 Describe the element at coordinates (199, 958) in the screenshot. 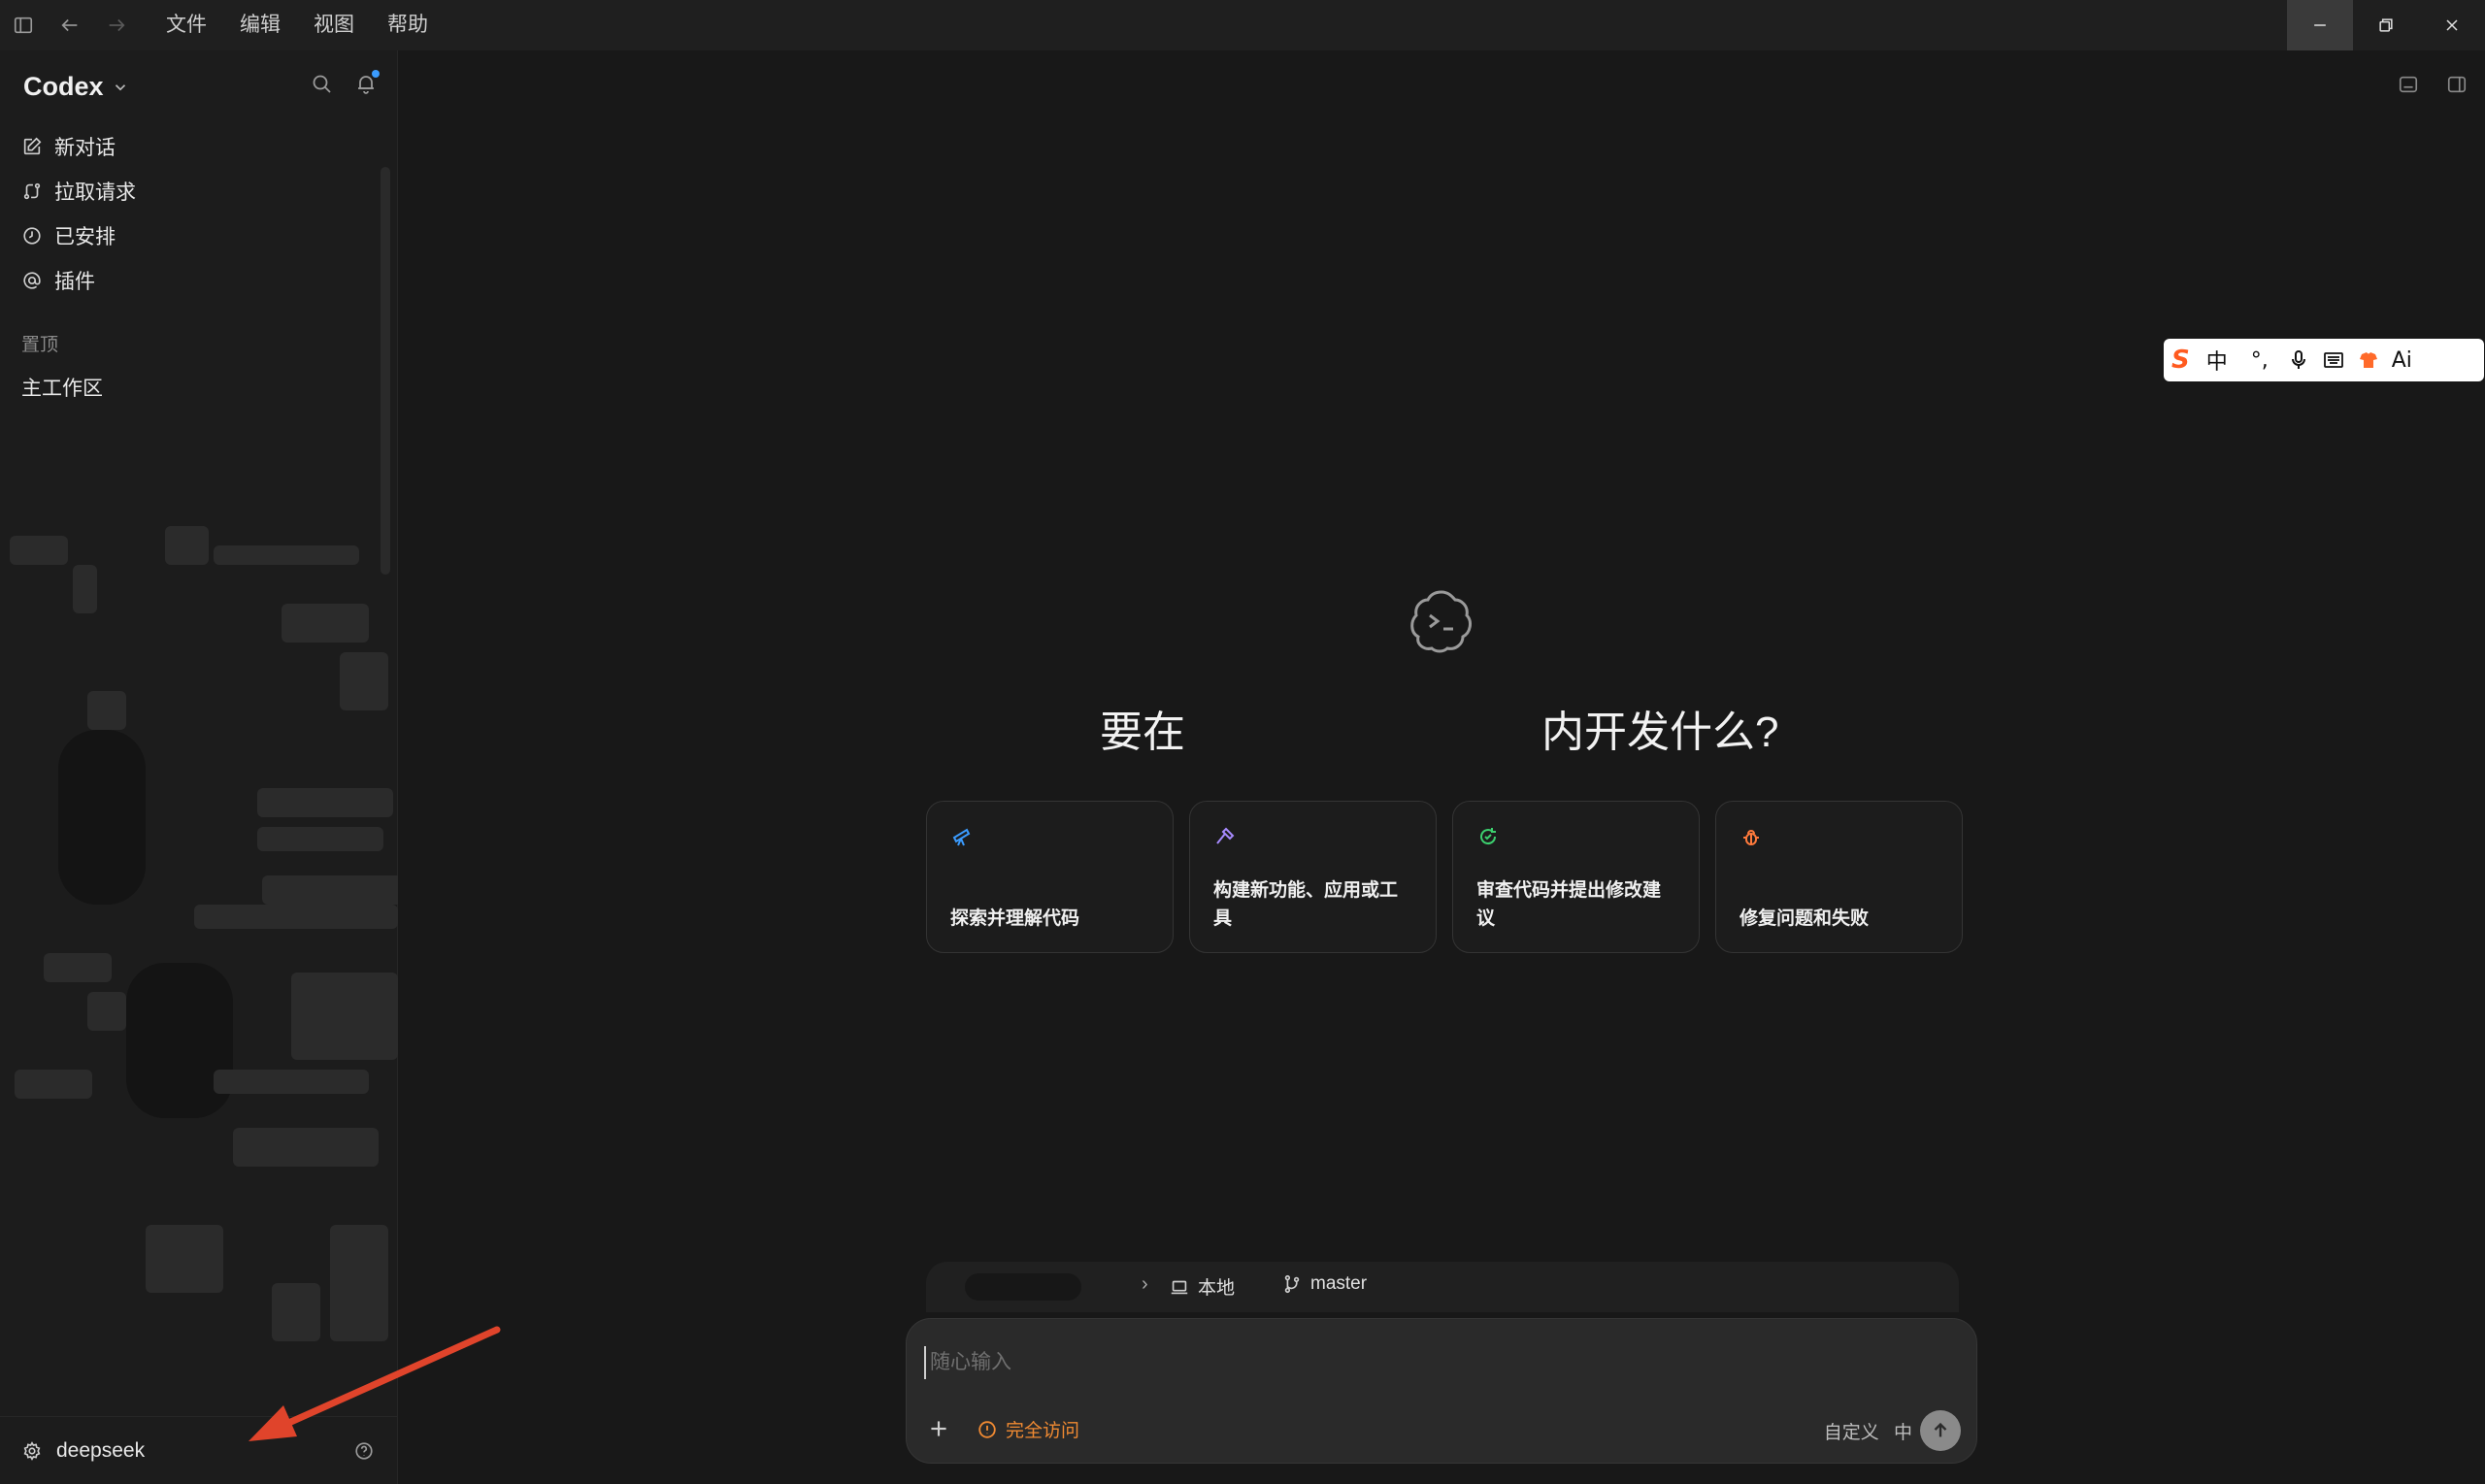

I see `redacted-thread-list` at that location.